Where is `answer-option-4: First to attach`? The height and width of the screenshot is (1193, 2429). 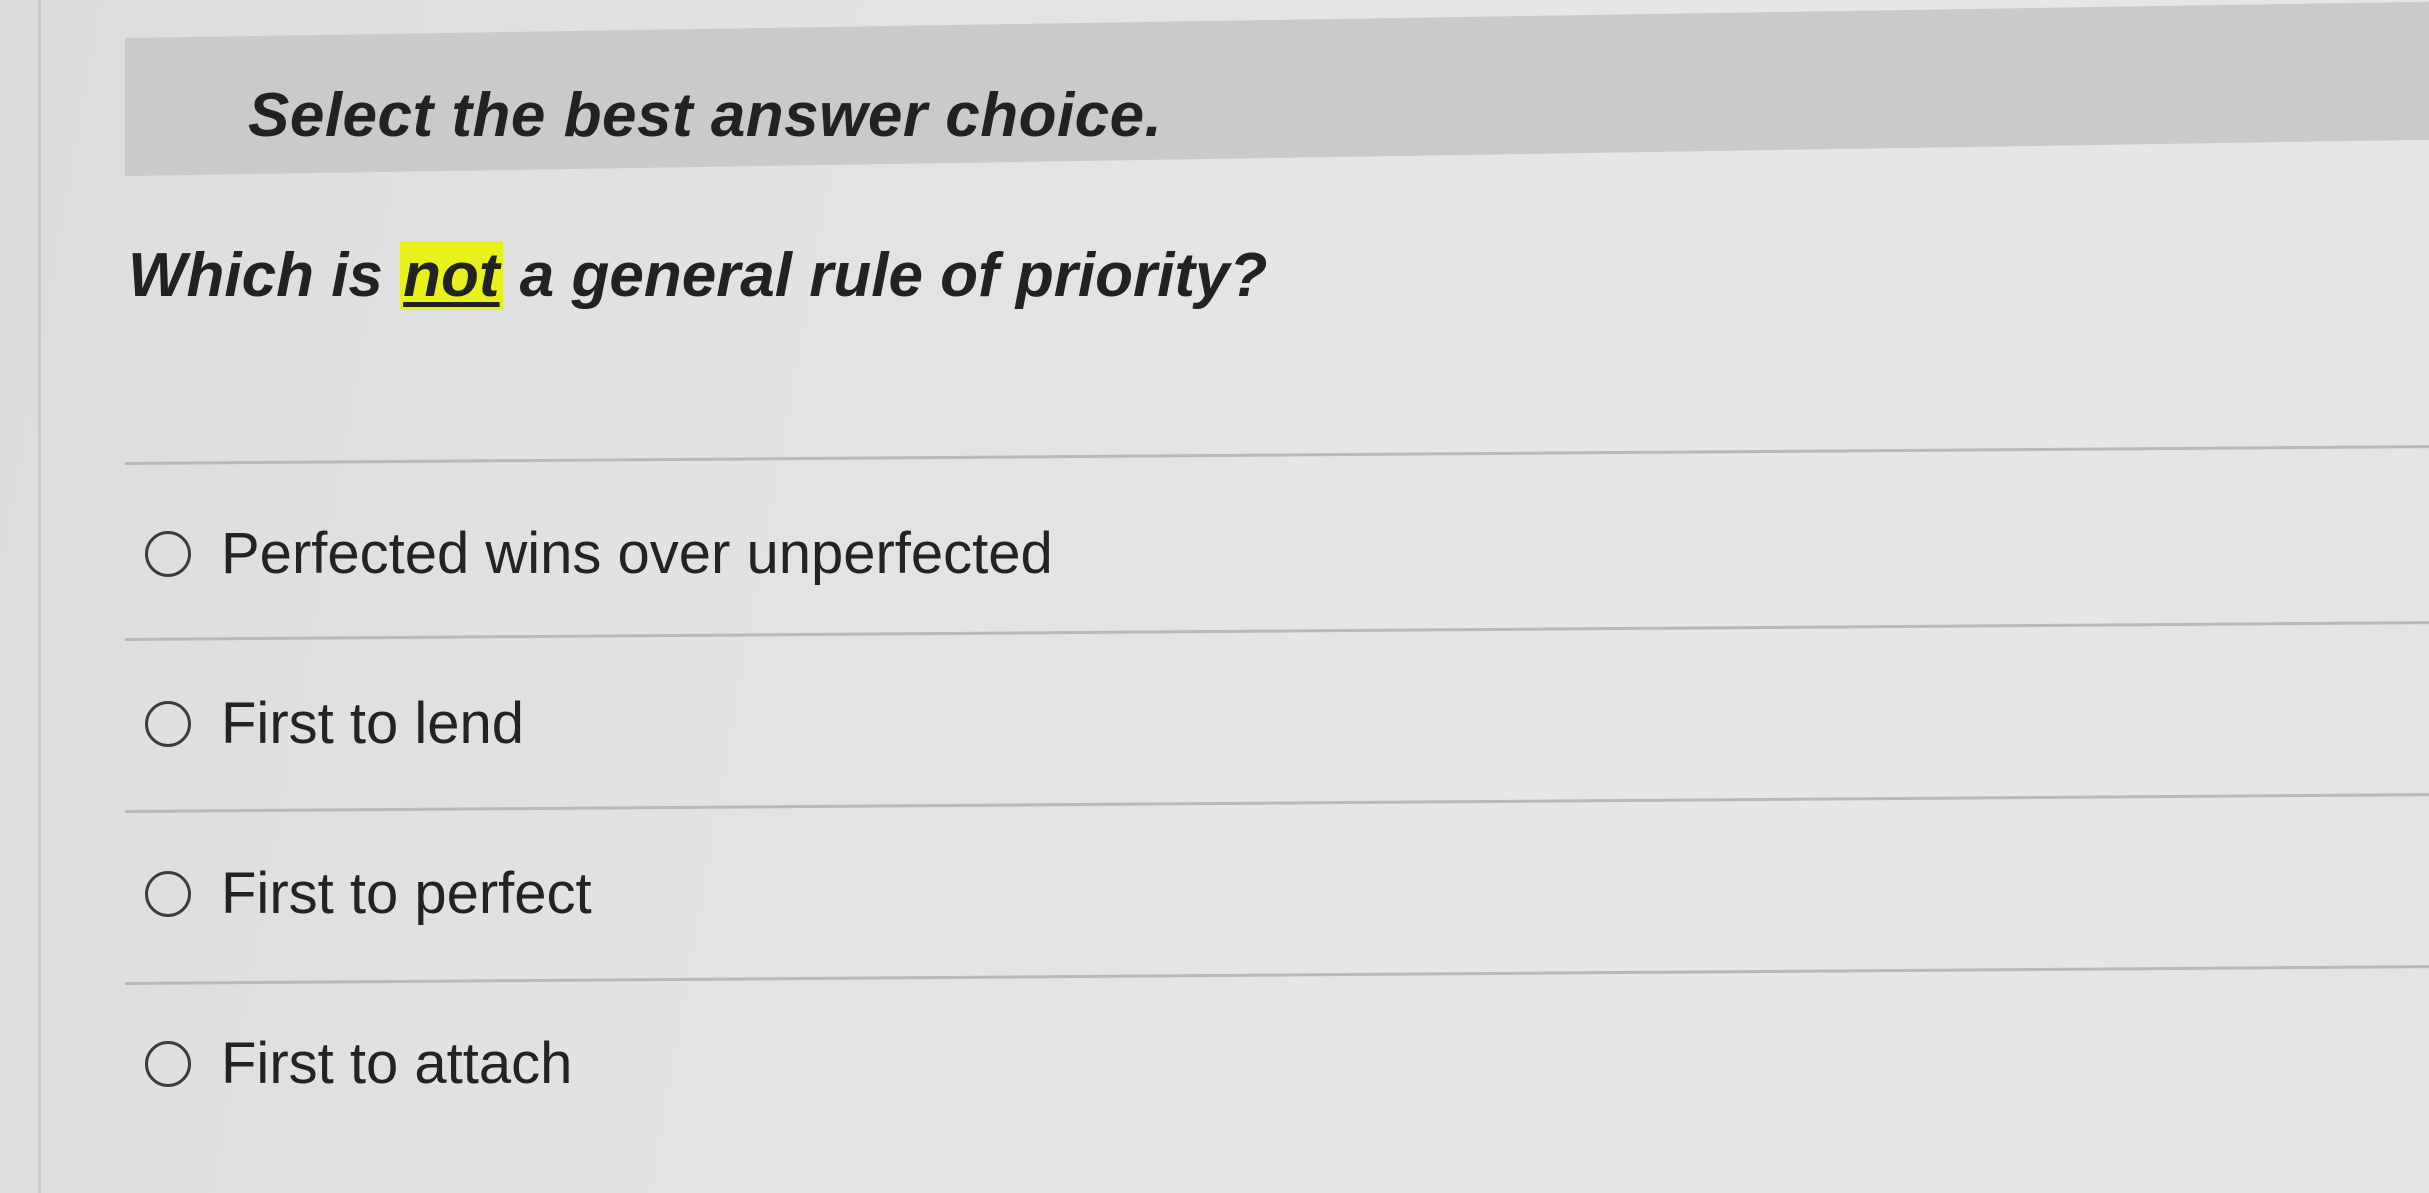
answer-option-4: First to attach is located at coordinates (358, 1063).